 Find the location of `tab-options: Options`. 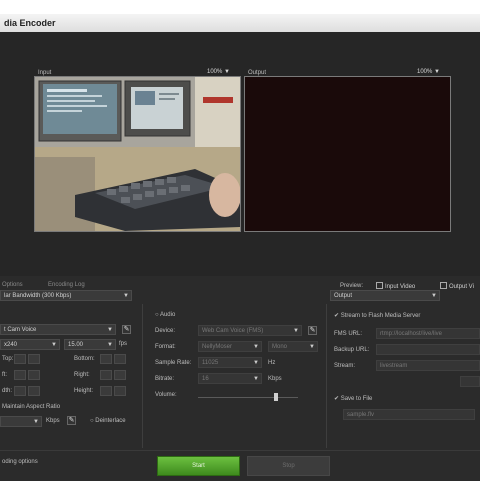

tab-options: Options is located at coordinates (12, 285).